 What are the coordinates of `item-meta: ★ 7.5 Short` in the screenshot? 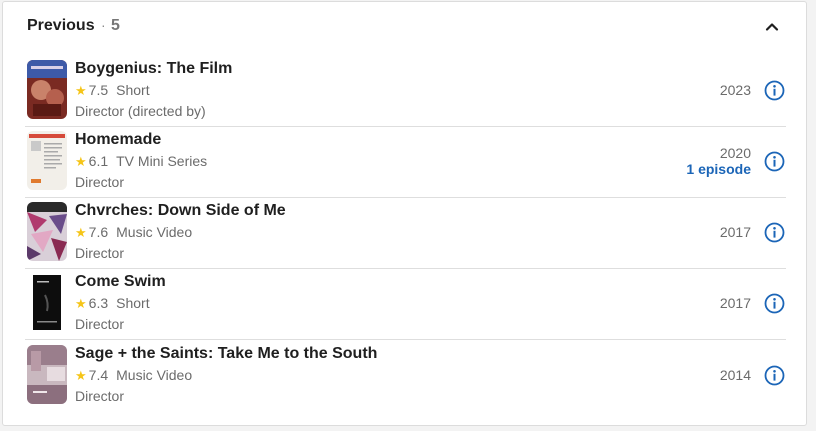 It's located at (112, 90).